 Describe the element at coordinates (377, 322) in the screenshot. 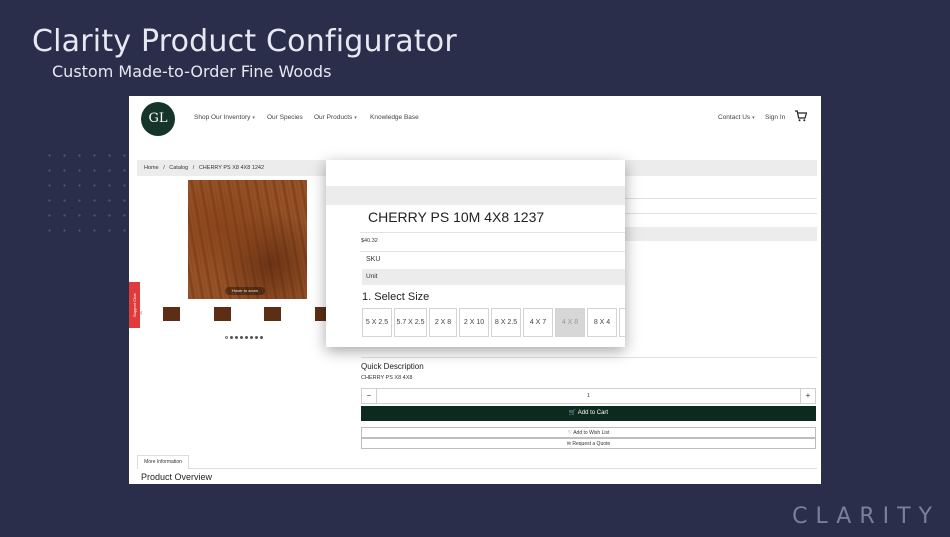

I see `size-option: 5 X 2.5` at that location.